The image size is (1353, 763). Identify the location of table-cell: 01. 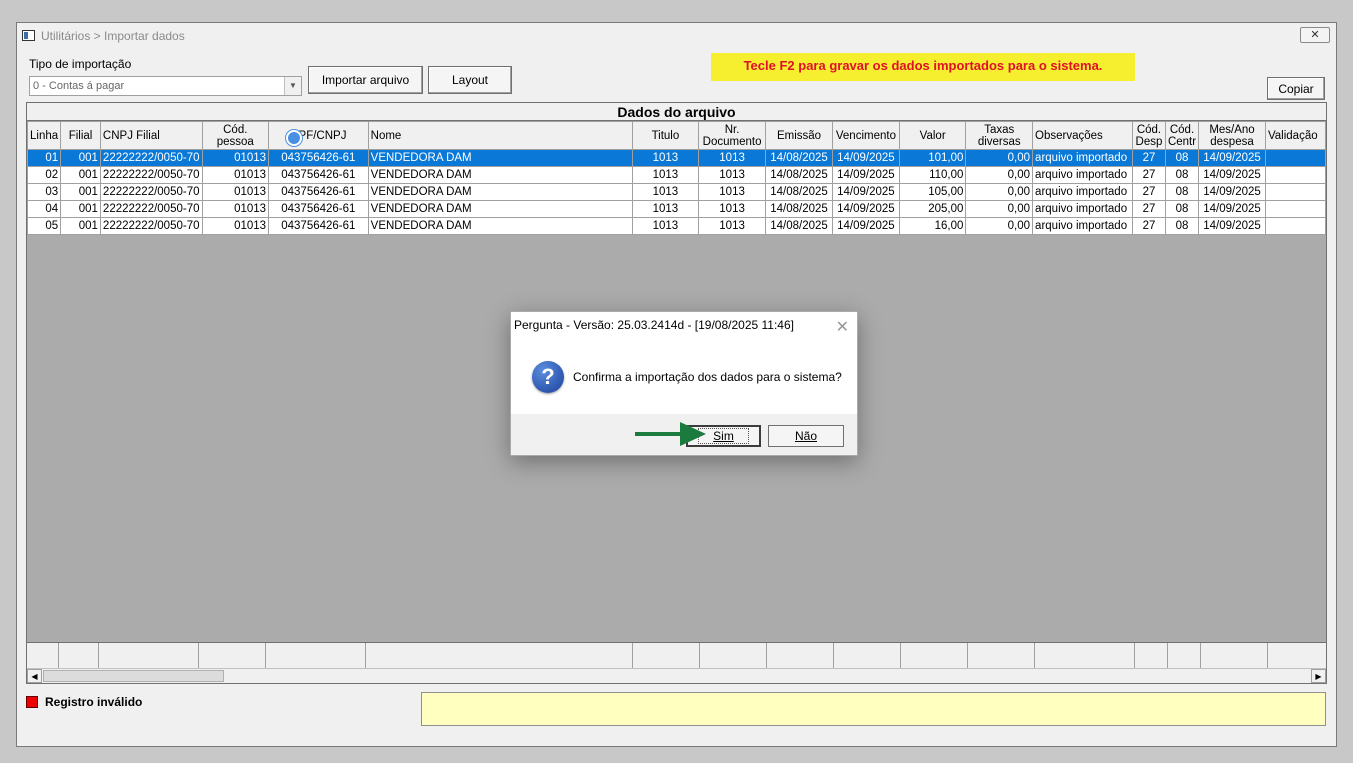
(44, 158).